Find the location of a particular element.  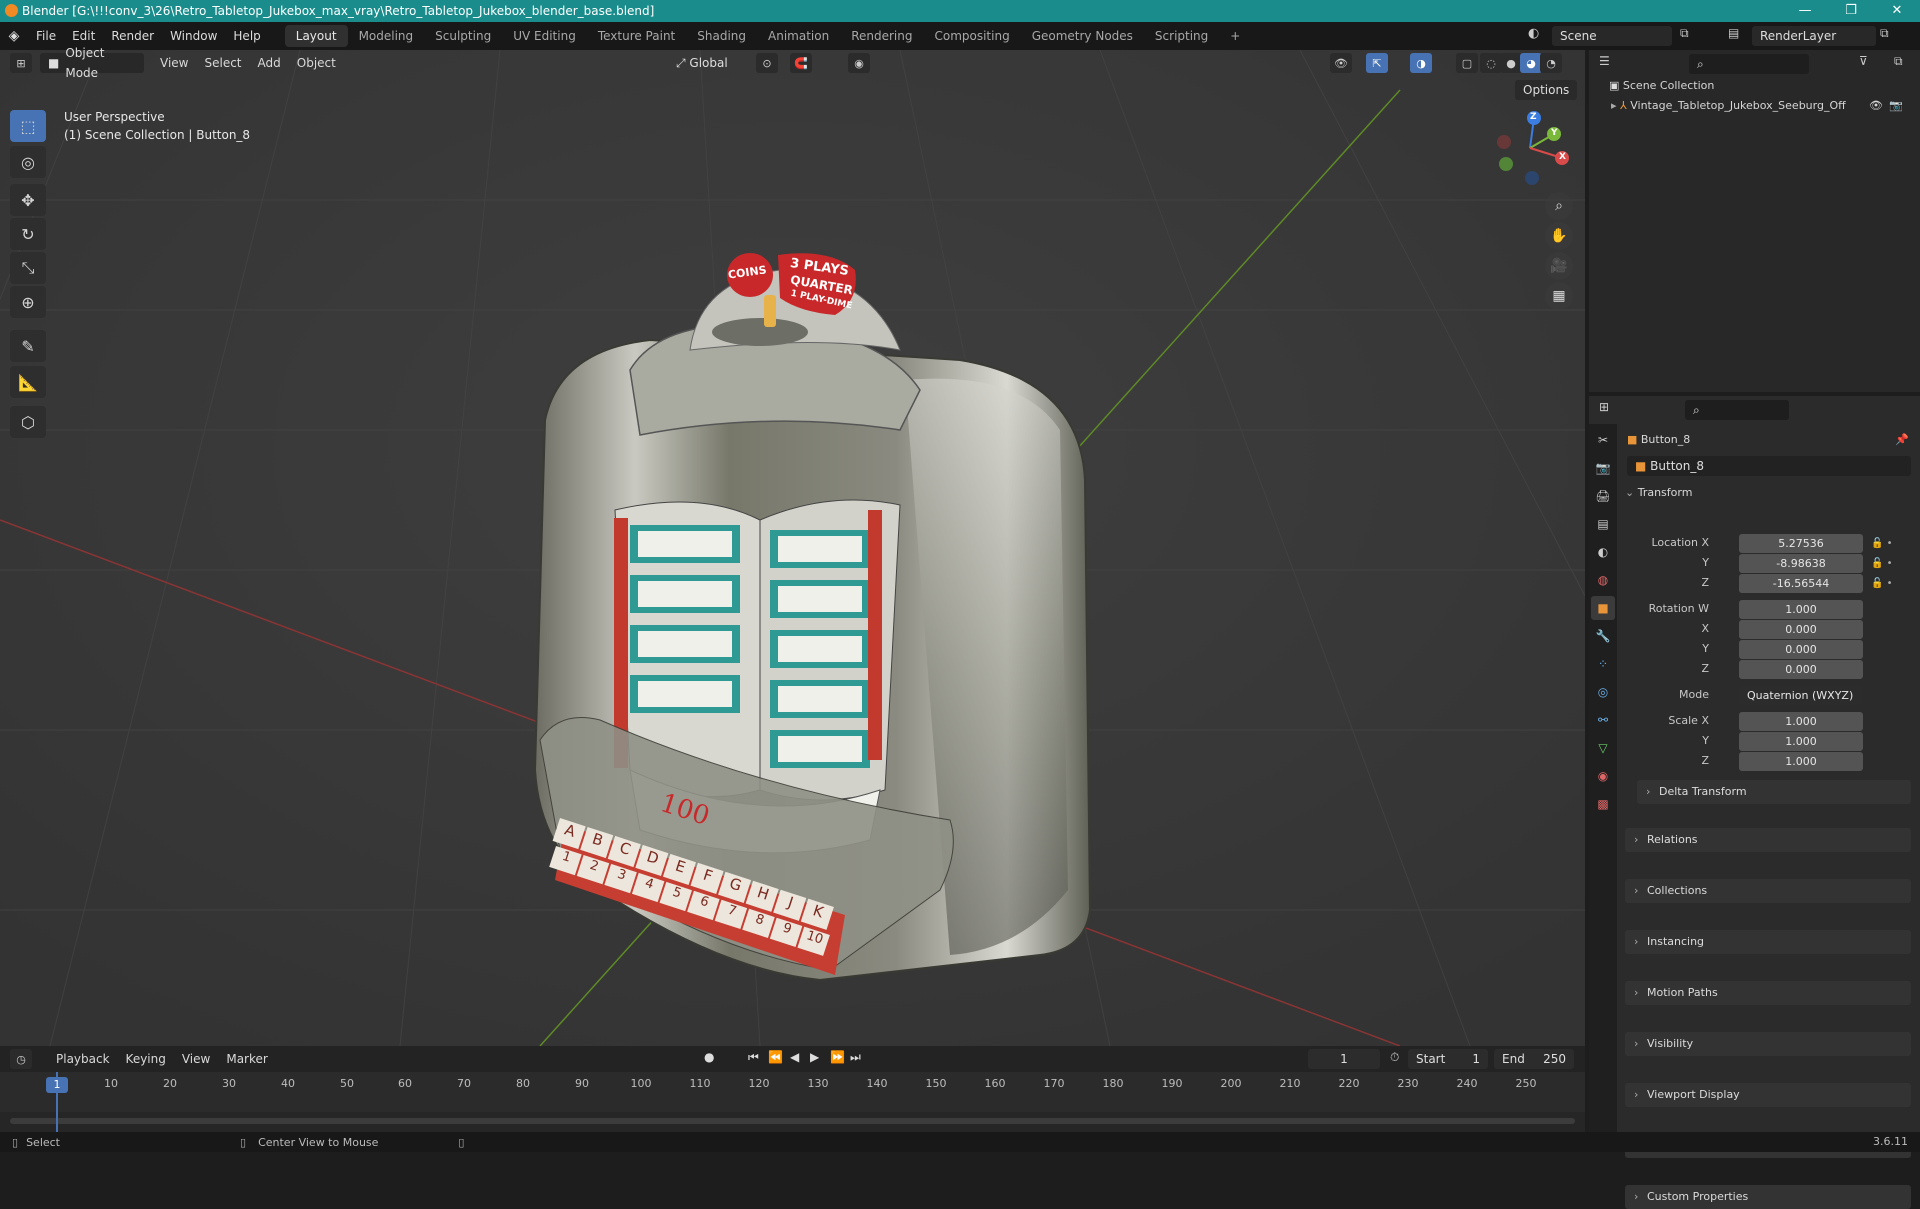

tab-geometry-nodes: Geometry Nodes is located at coordinates (1082, 36).